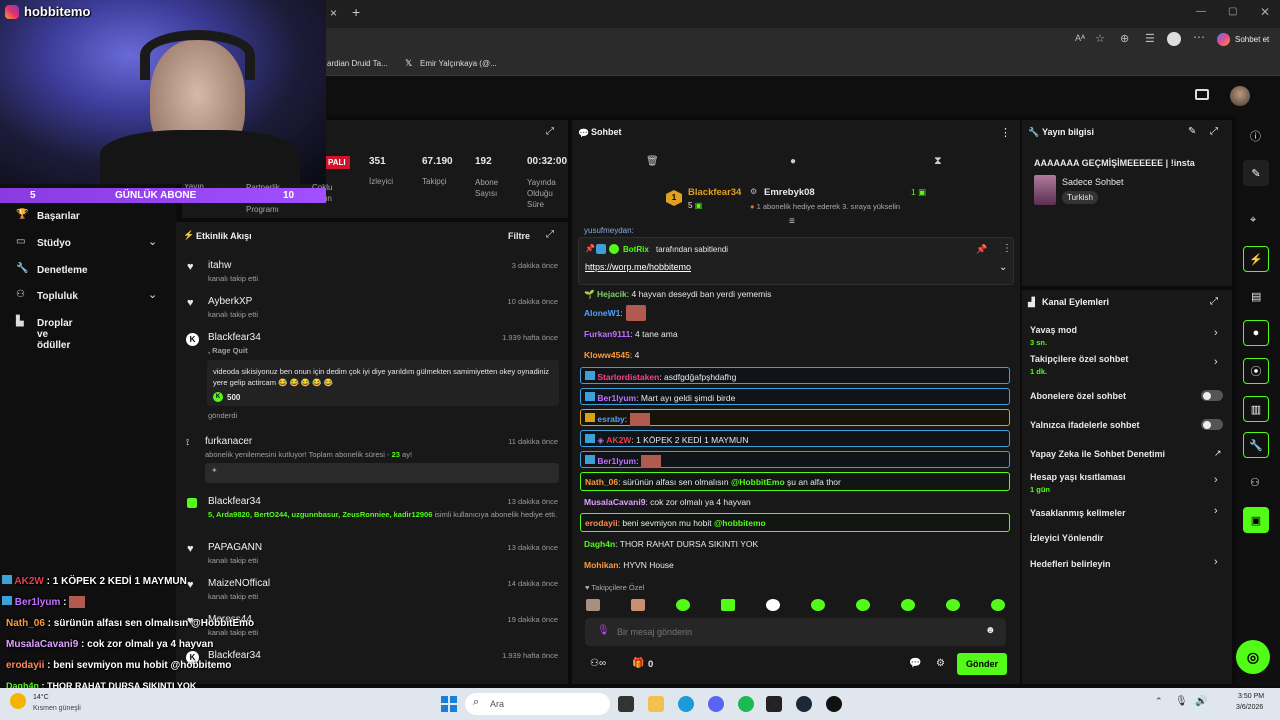 The image size is (1280, 720). What do you see at coordinates (1256, 445) in the screenshot?
I see `wrench-icon: 🔧` at bounding box center [1256, 445].